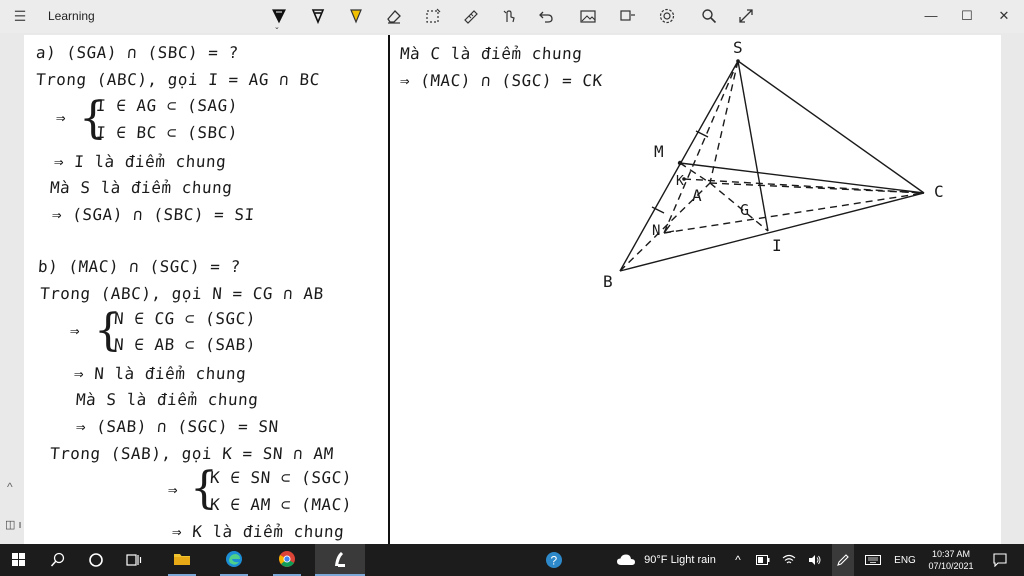 This screenshot has width=1024, height=576. What do you see at coordinates (471, 16) in the screenshot?
I see `ruler-icon` at bounding box center [471, 16].